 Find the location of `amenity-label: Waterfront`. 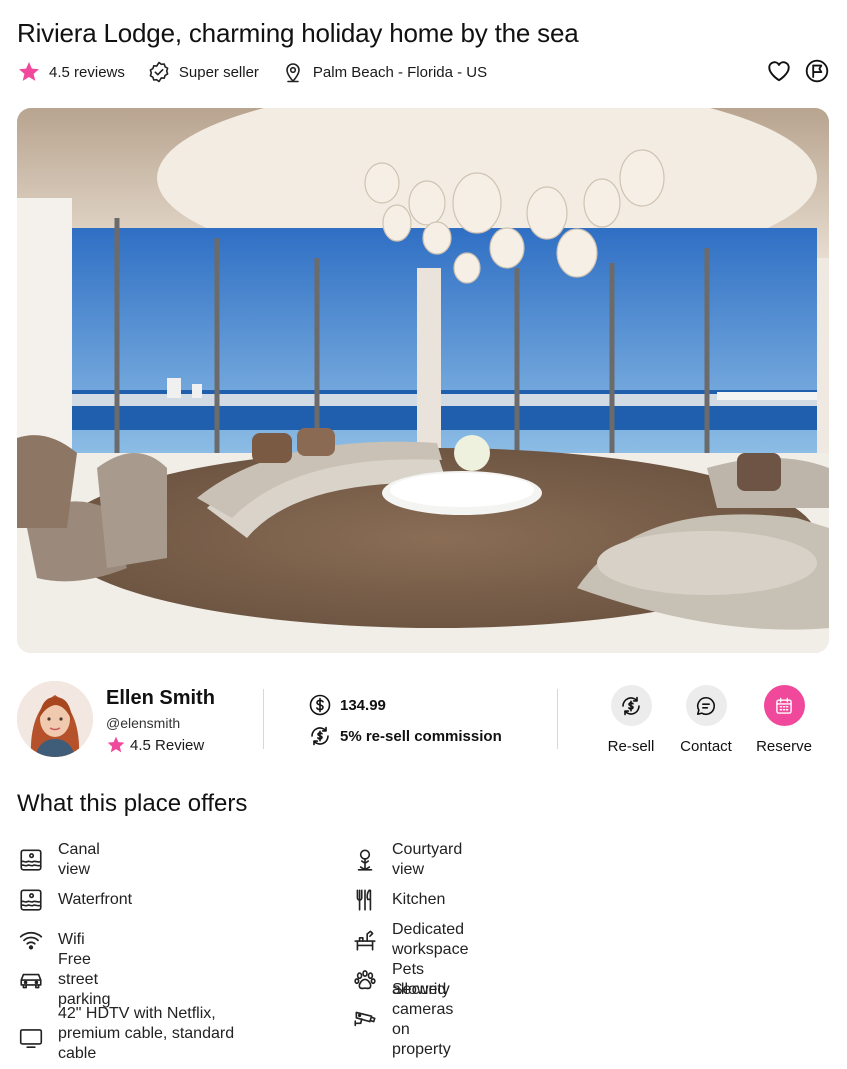

amenity-label: Waterfront is located at coordinates (95, 899).